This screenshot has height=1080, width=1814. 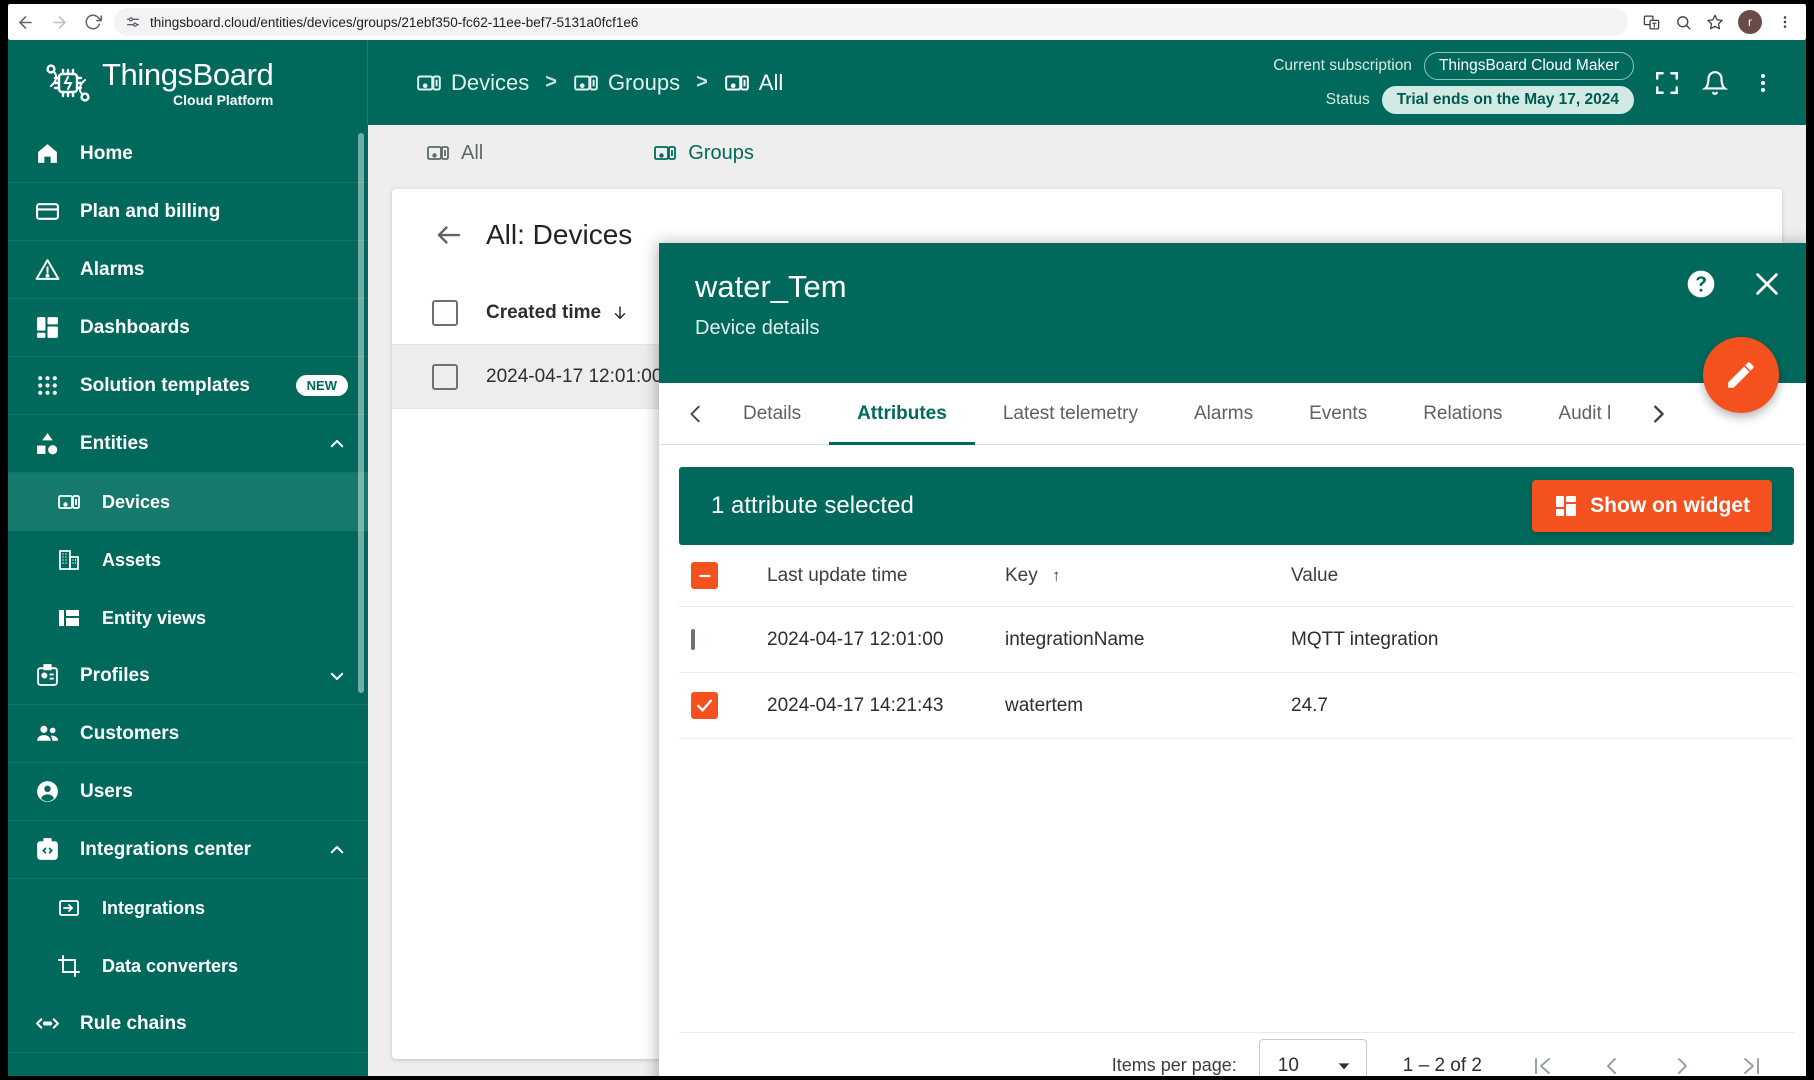 What do you see at coordinates (1312, 1057) in the screenshot?
I see `items-per-page-select: 10` at bounding box center [1312, 1057].